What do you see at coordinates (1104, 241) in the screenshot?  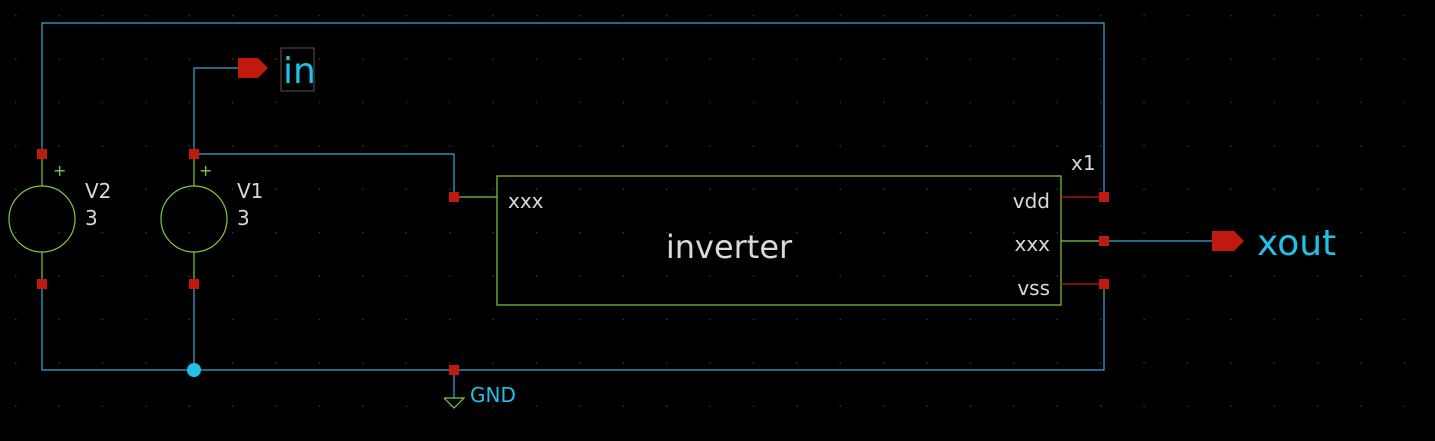 I see `pin-out-terminal` at bounding box center [1104, 241].